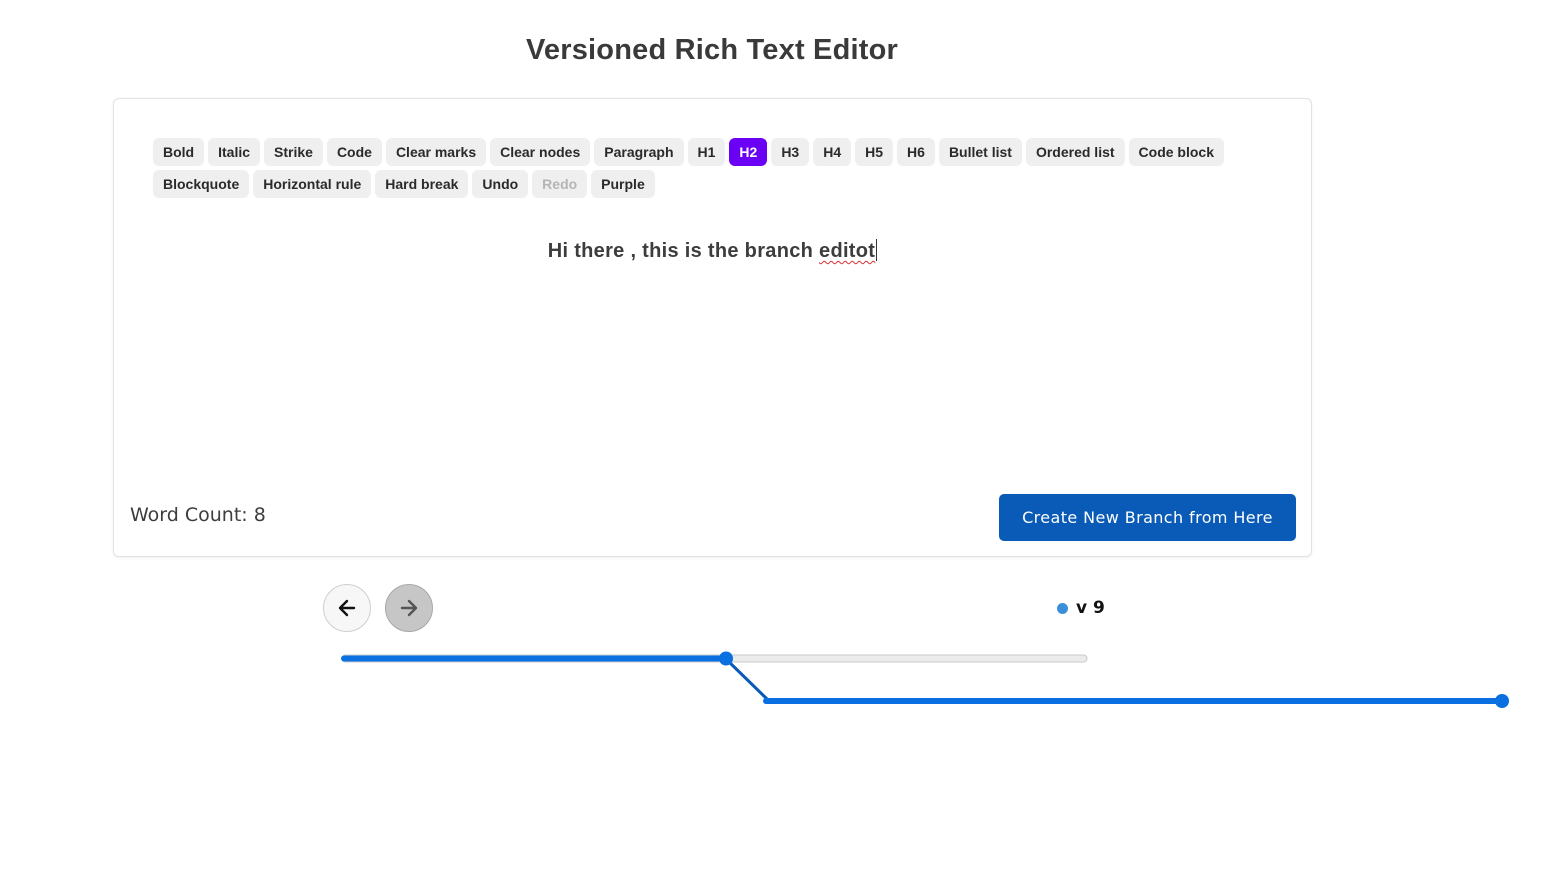 The image size is (1542, 888). I want to click on misspelled-word: editot, so click(847, 251).